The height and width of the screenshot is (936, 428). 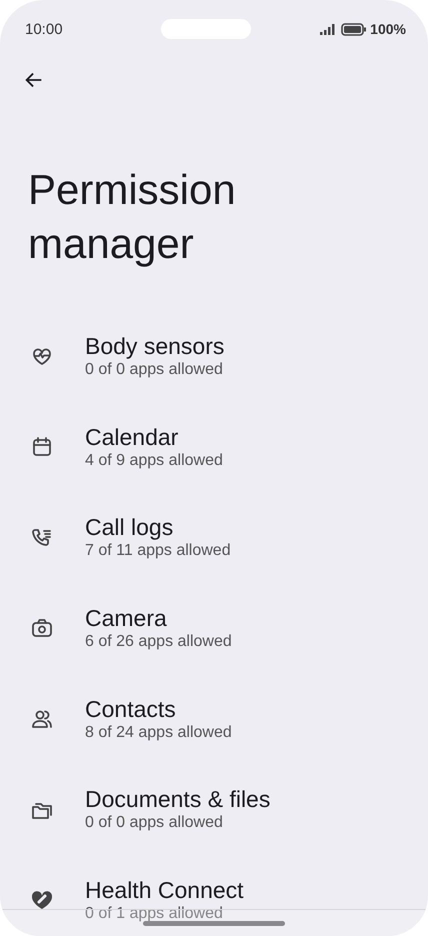 What do you see at coordinates (164, 890) in the screenshot?
I see `permission-name: Health Connect` at bounding box center [164, 890].